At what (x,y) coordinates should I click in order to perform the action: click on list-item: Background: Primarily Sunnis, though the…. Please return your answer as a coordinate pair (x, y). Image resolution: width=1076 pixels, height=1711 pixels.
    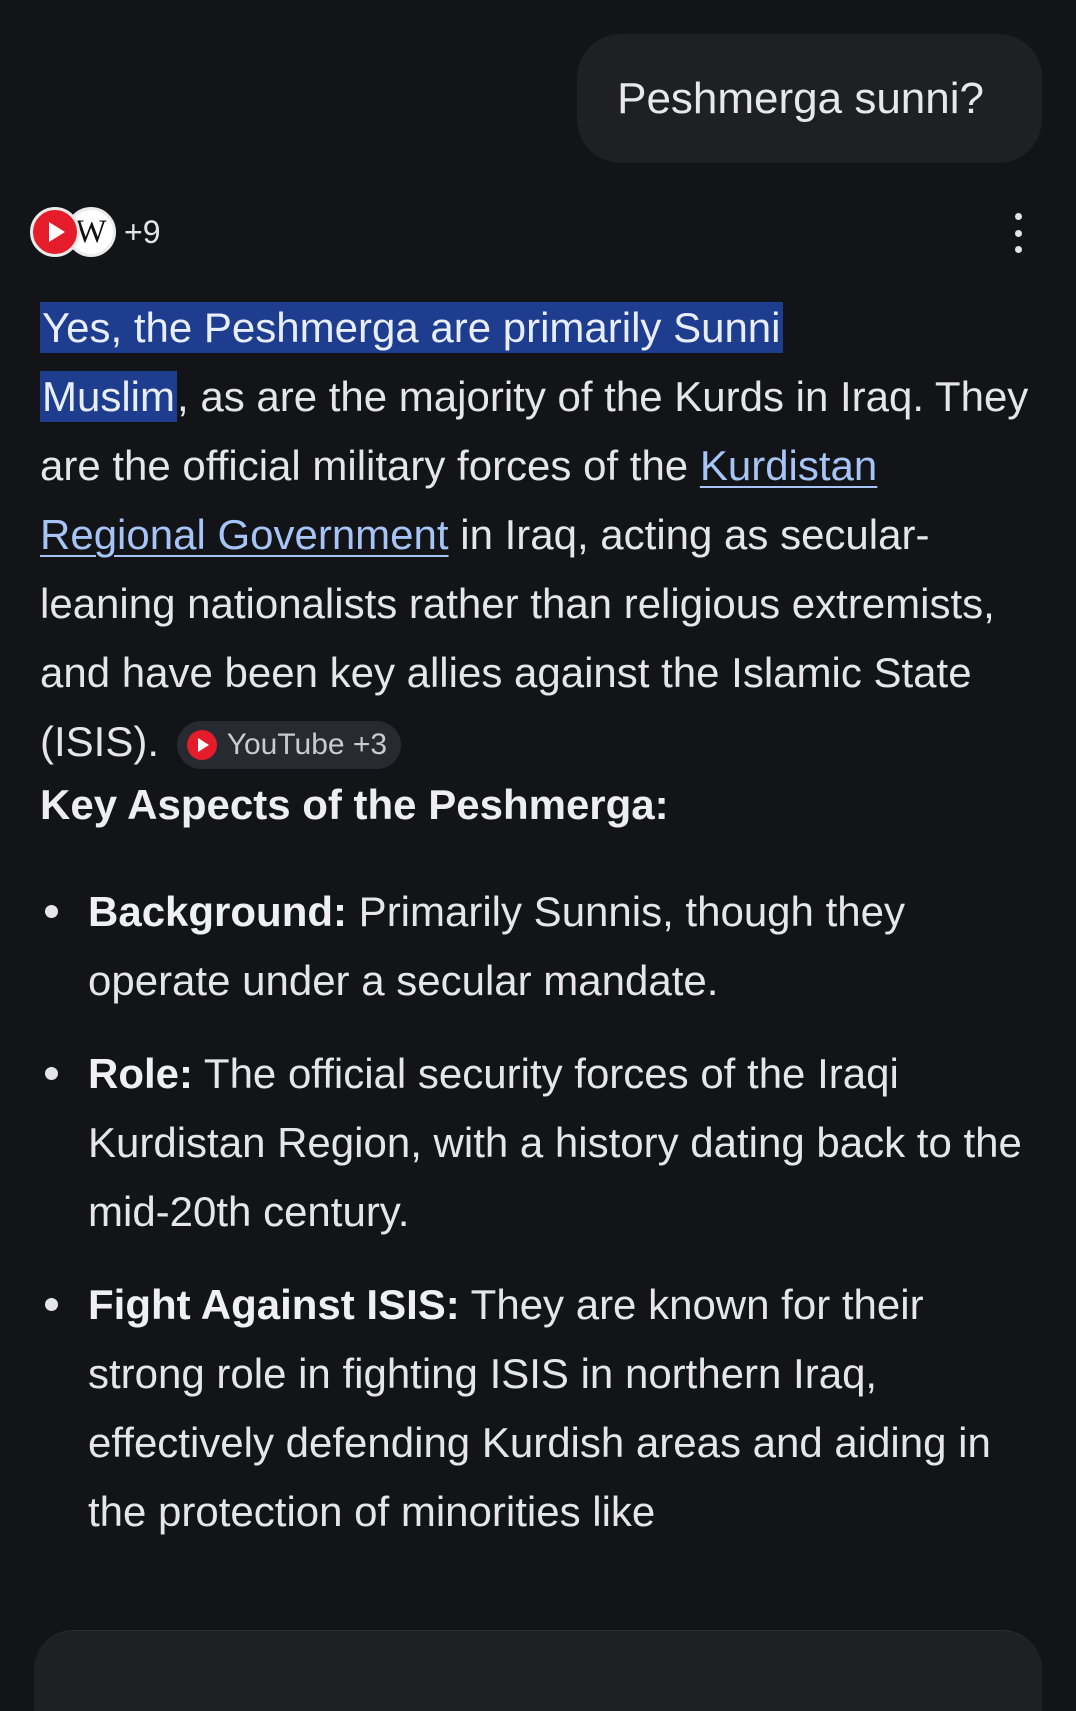
    Looking at the image, I should click on (540, 946).